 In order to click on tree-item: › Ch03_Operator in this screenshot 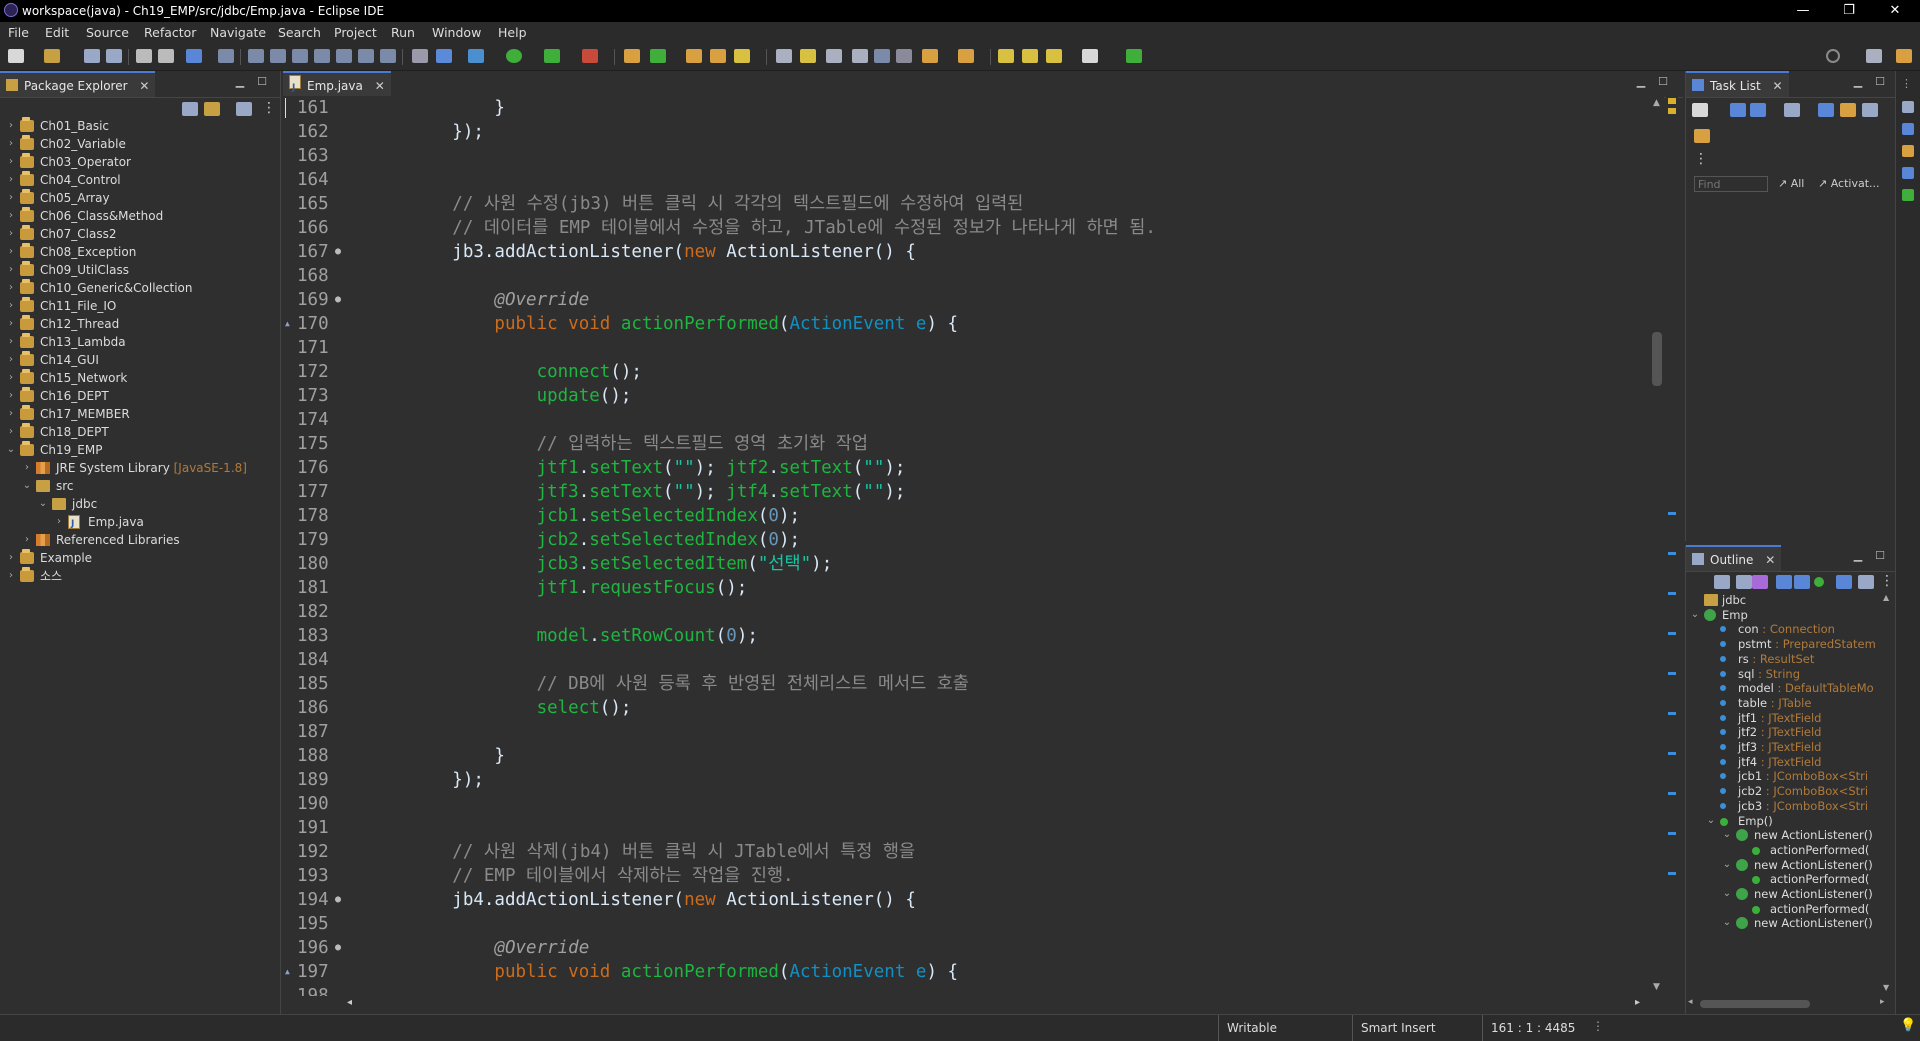, I will do `click(140, 162)`.